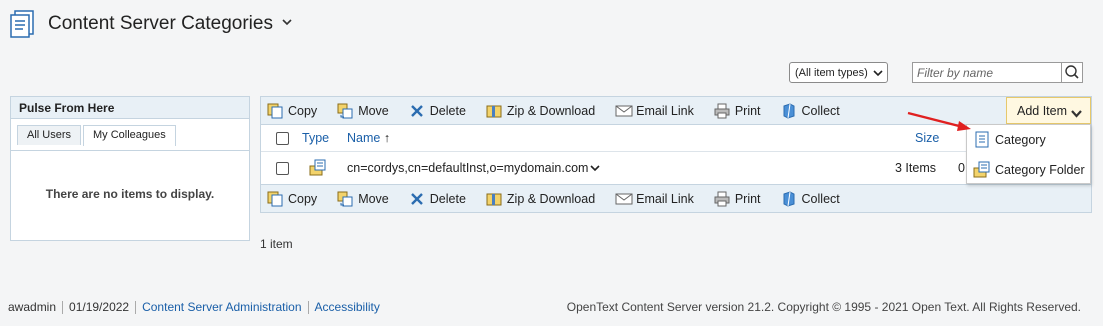 The width and height of the screenshot is (1103, 326). Describe the element at coordinates (282, 168) in the screenshot. I see `row-checkbox` at that location.